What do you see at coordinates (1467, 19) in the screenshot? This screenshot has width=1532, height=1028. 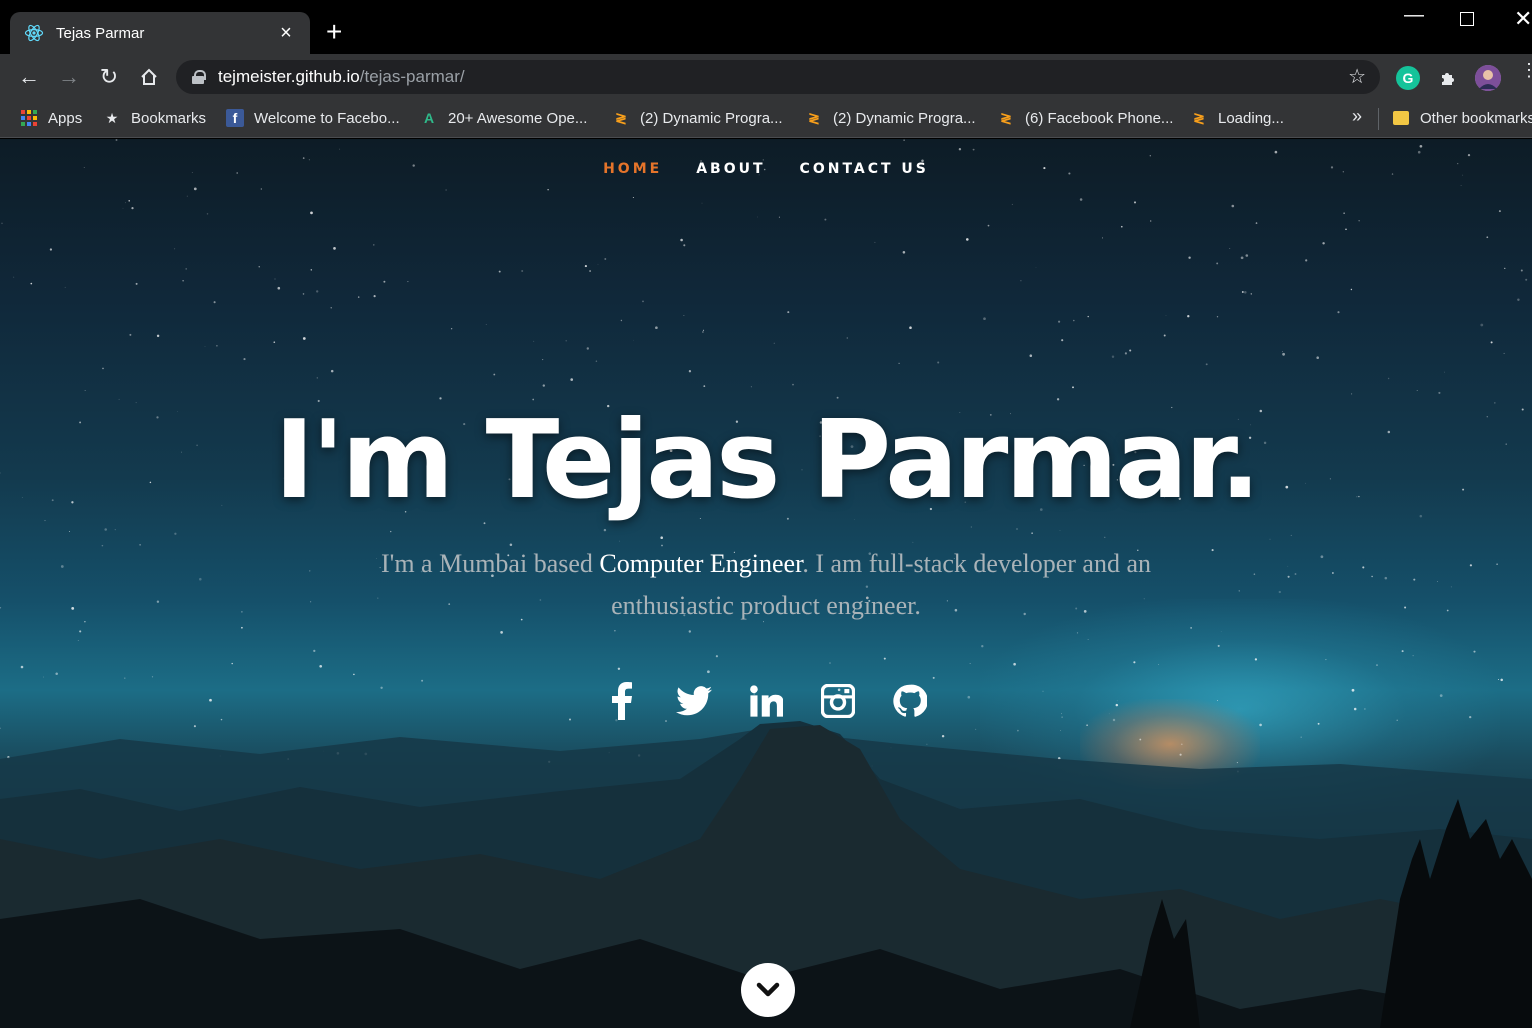 I see `maximize-icon` at bounding box center [1467, 19].